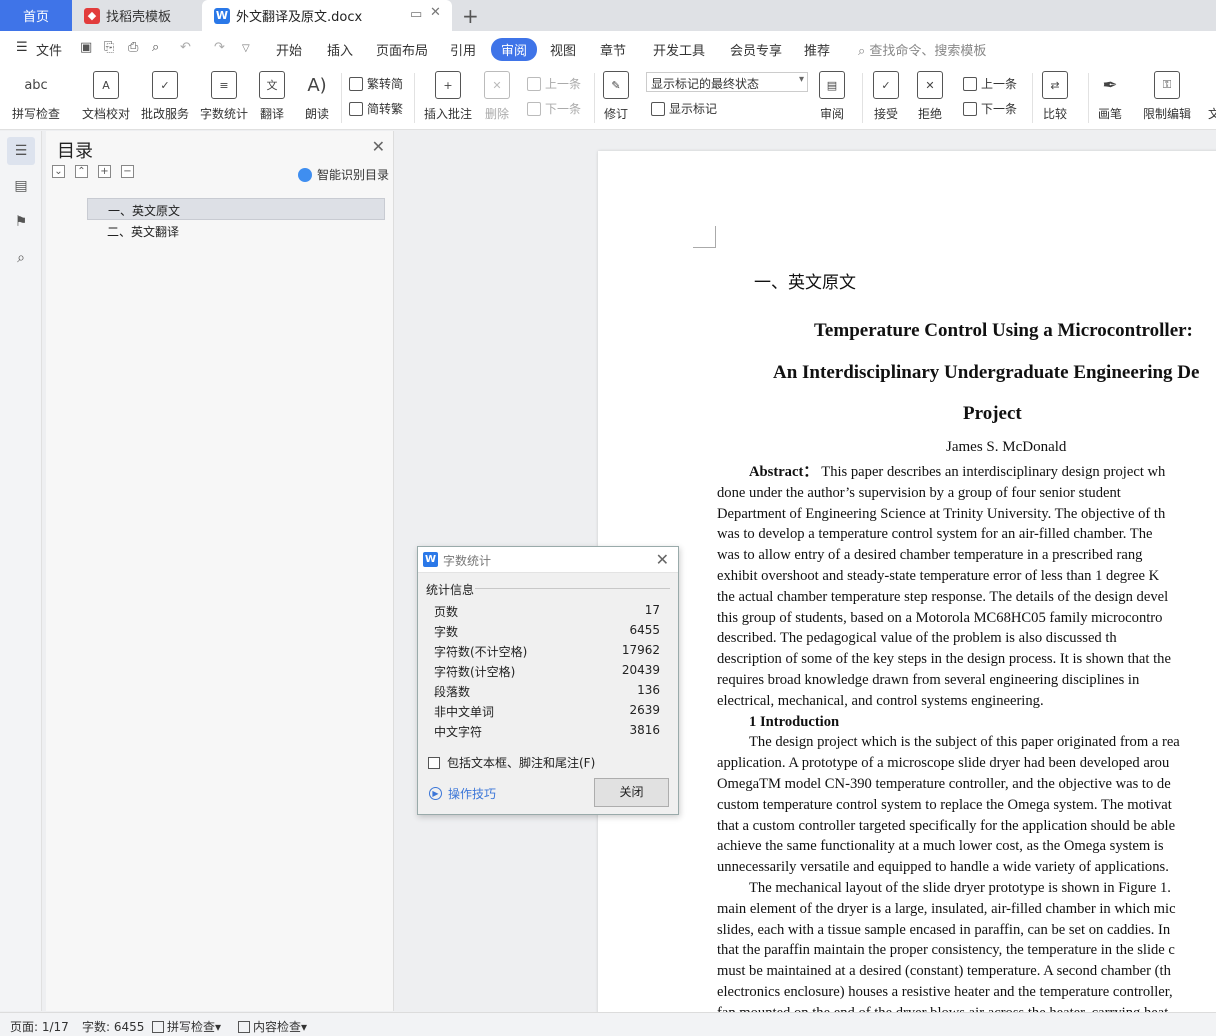 Image resolution: width=1216 pixels, height=1036 pixels. I want to click on compare-button: ⇄ 比较, so click(1055, 96).